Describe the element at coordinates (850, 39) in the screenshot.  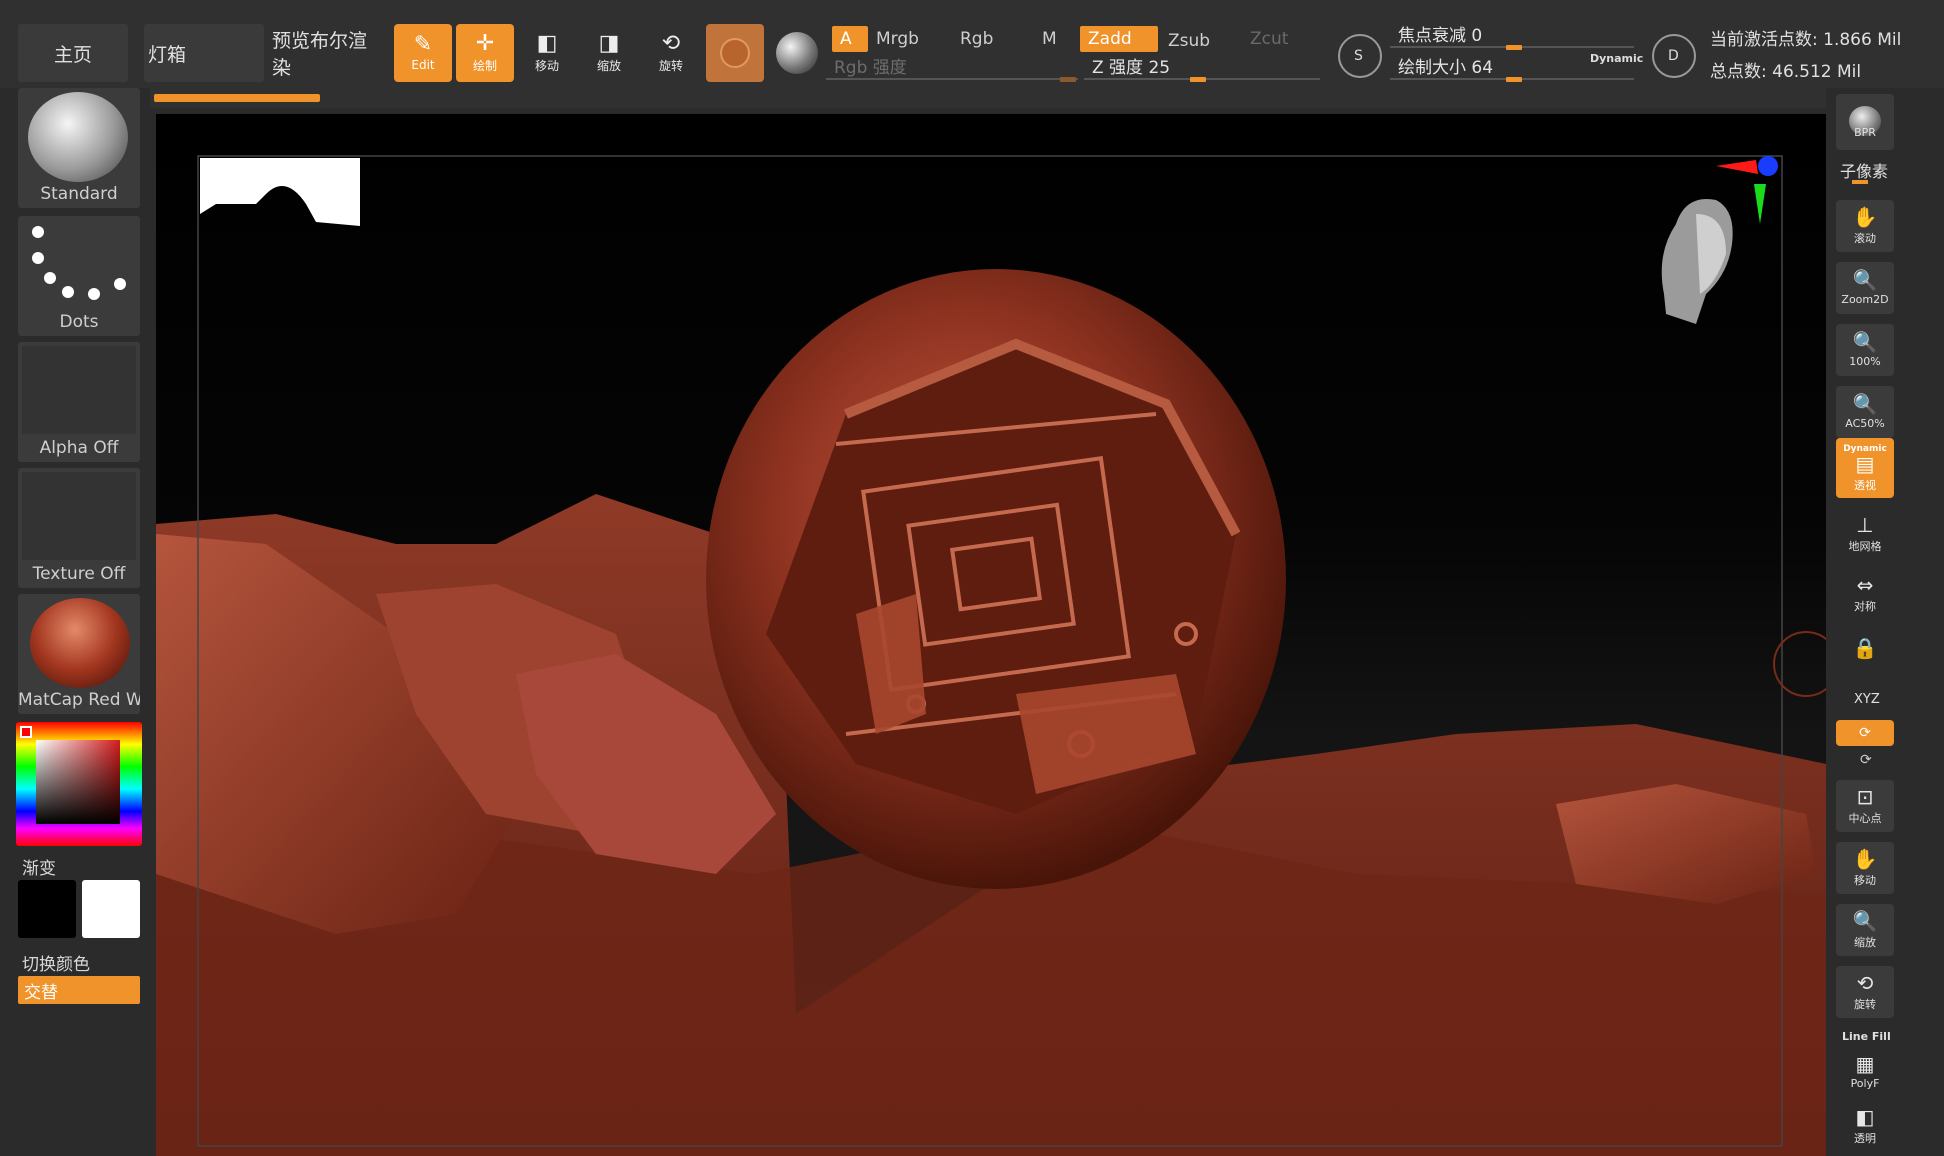
I see `channel-a: A` at that location.